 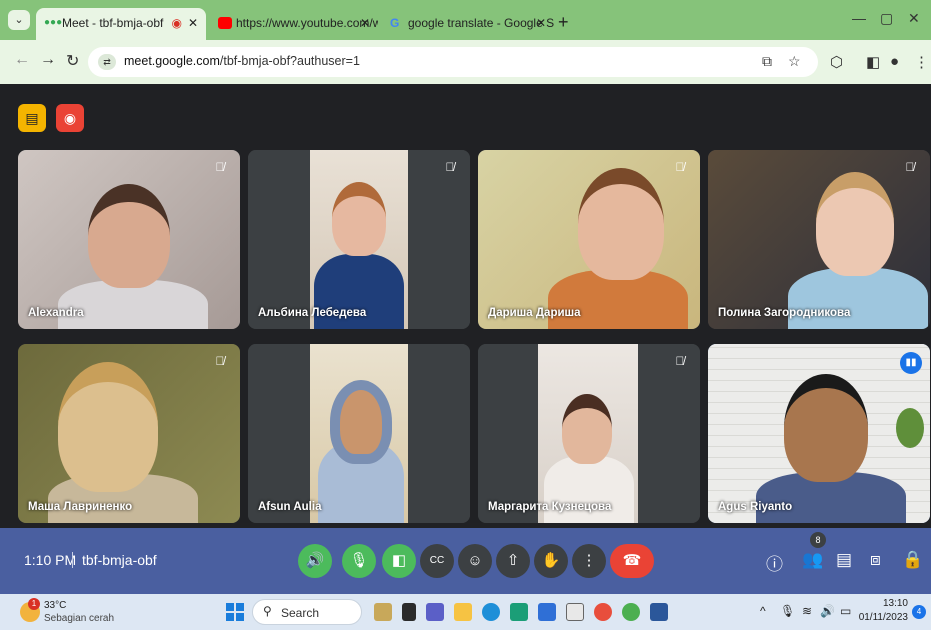 What do you see at coordinates (437, 561) in the screenshot?
I see `captions-button: CC` at bounding box center [437, 561].